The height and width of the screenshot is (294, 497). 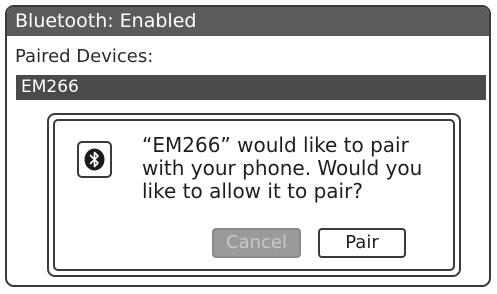 I want to click on bluetooth-icon, so click(x=94, y=159).